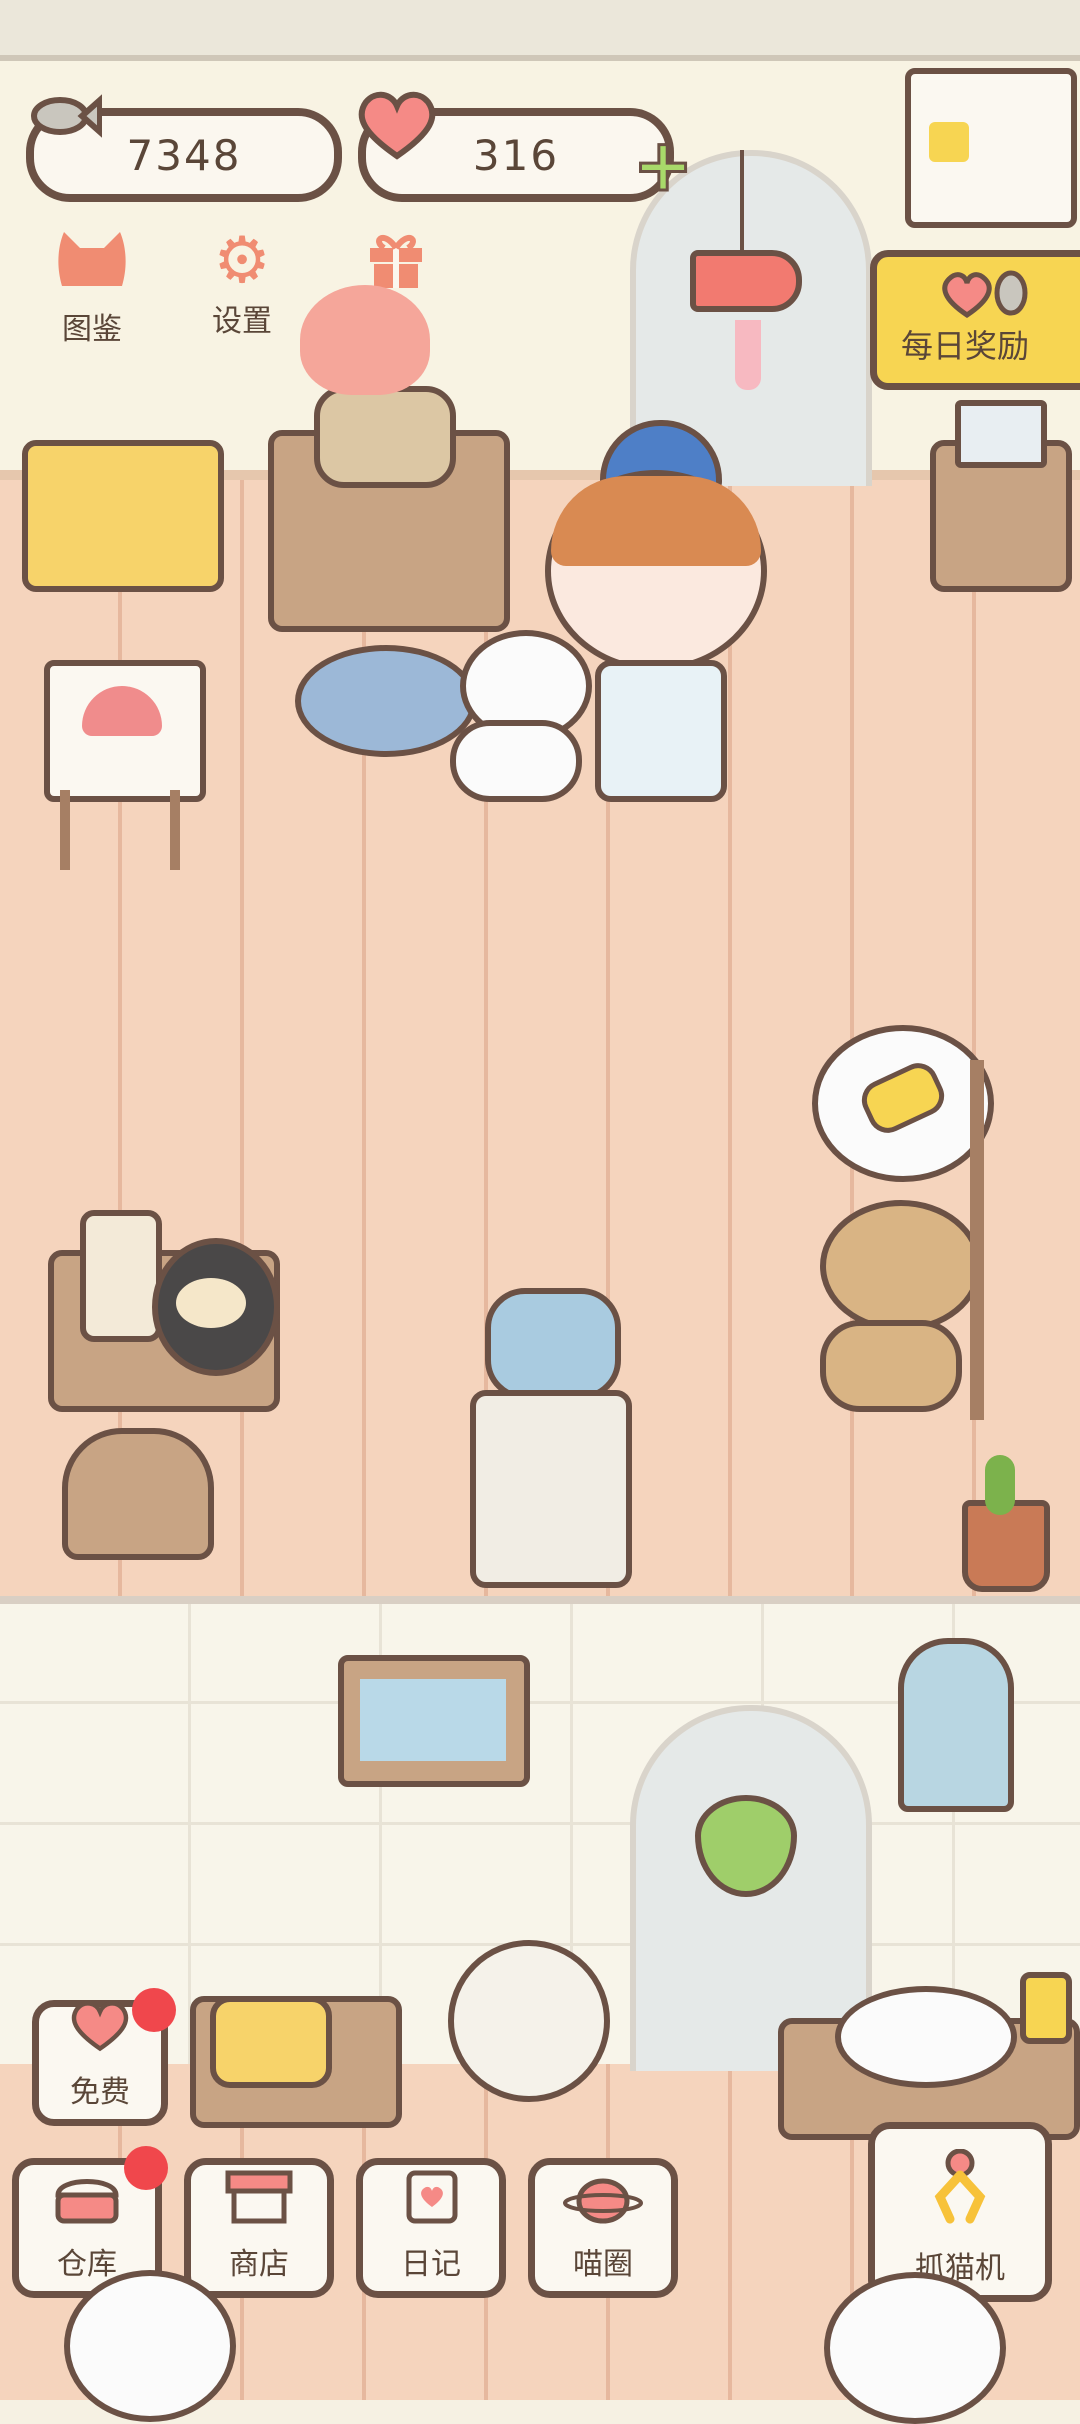 Image resolution: width=1080 pixels, height=2424 pixels. I want to click on calico-cat-peeking, so click(150, 2346).